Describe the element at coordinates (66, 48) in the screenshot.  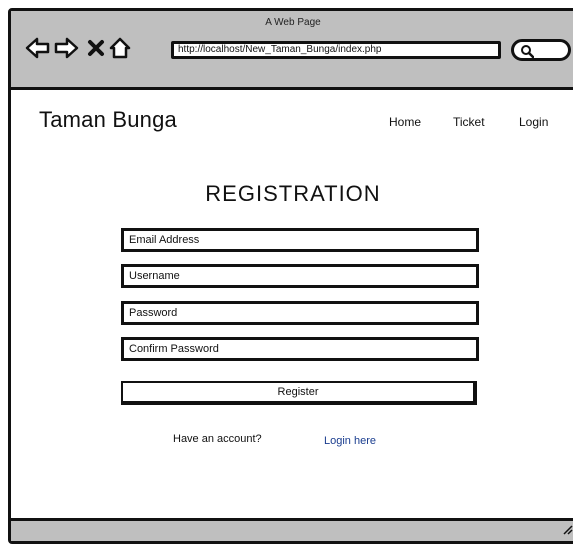
I see `forward-arrow-icon` at that location.